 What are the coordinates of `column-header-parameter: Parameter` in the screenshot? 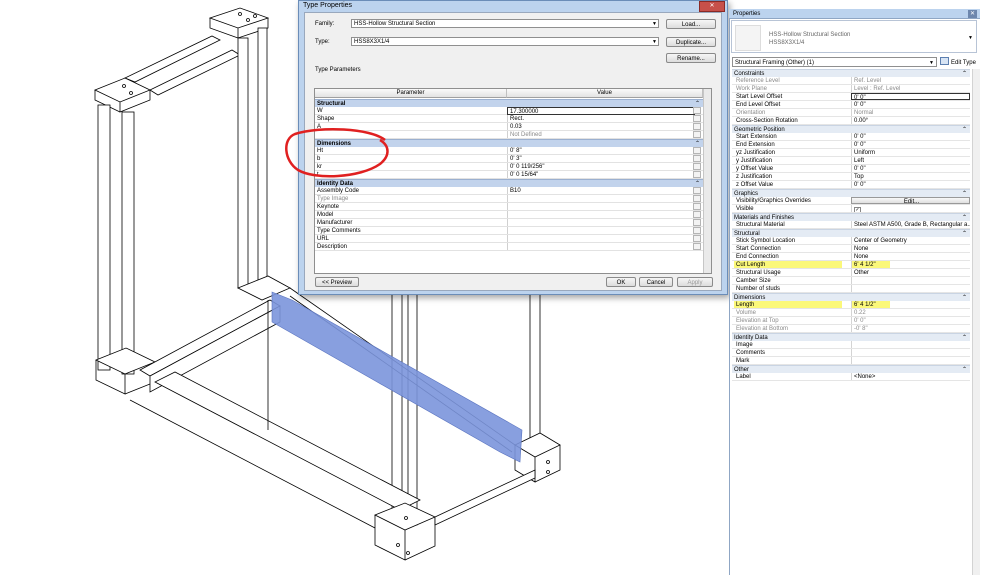 It's located at (411, 93).